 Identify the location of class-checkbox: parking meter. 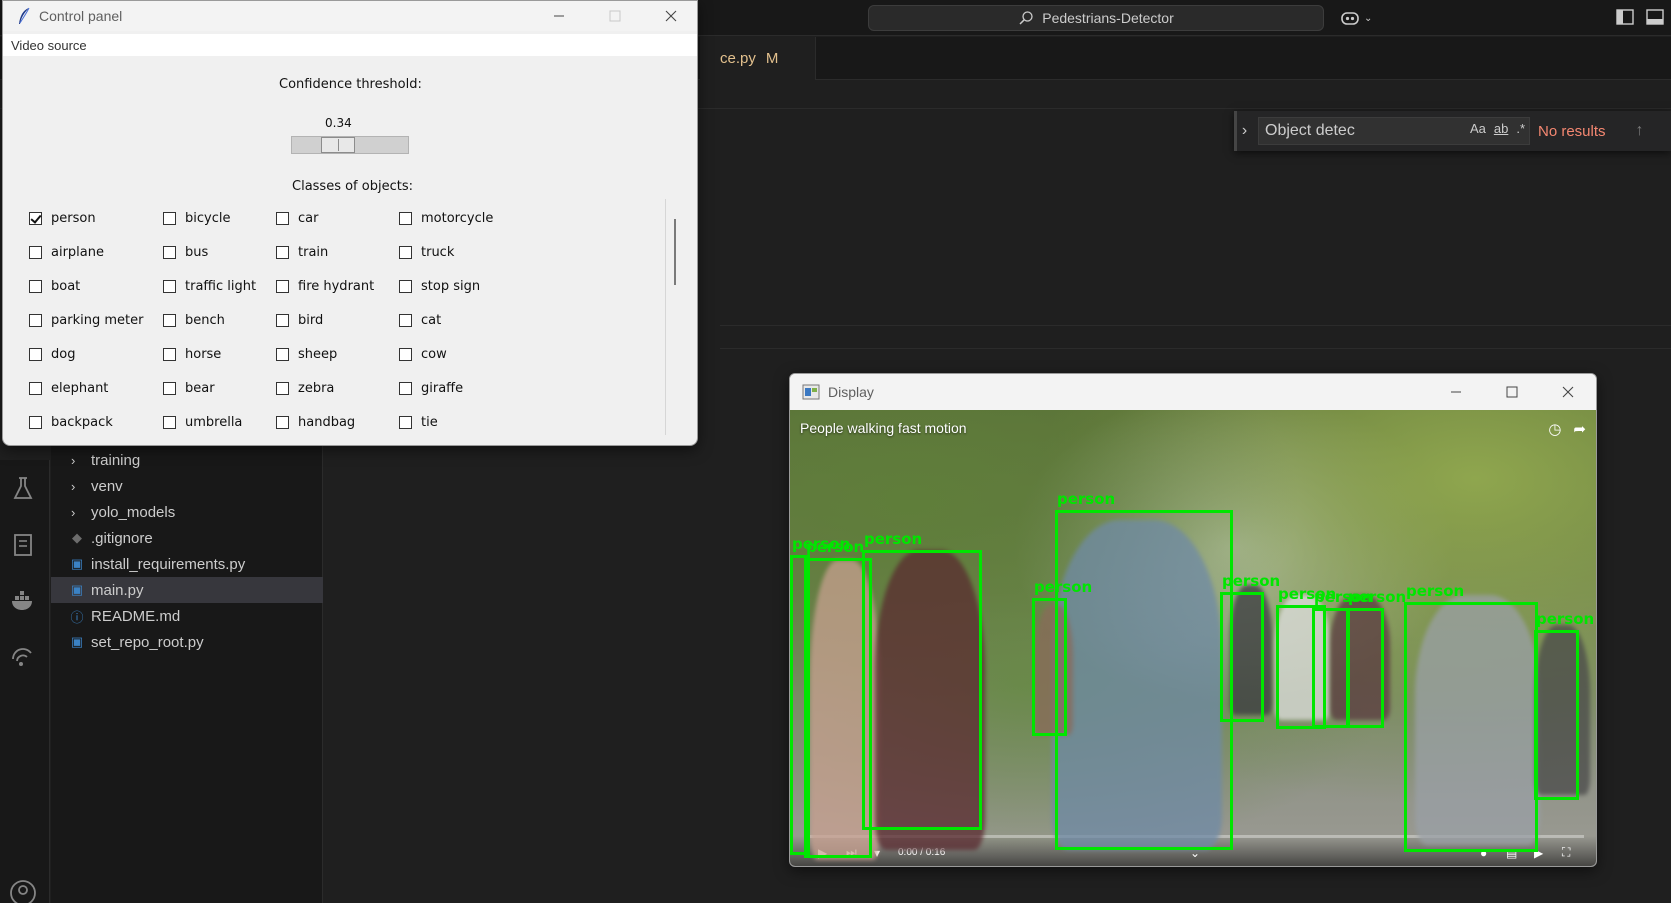
(86, 320).